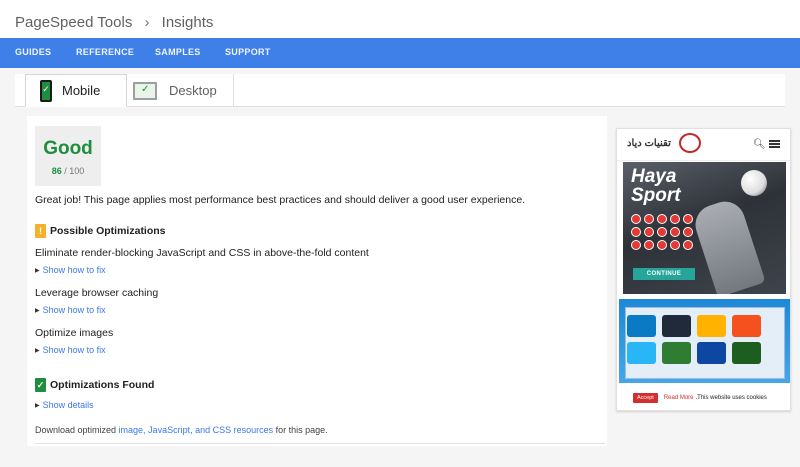  What do you see at coordinates (46, 90) in the screenshot?
I see `mobile-phone-icon` at bounding box center [46, 90].